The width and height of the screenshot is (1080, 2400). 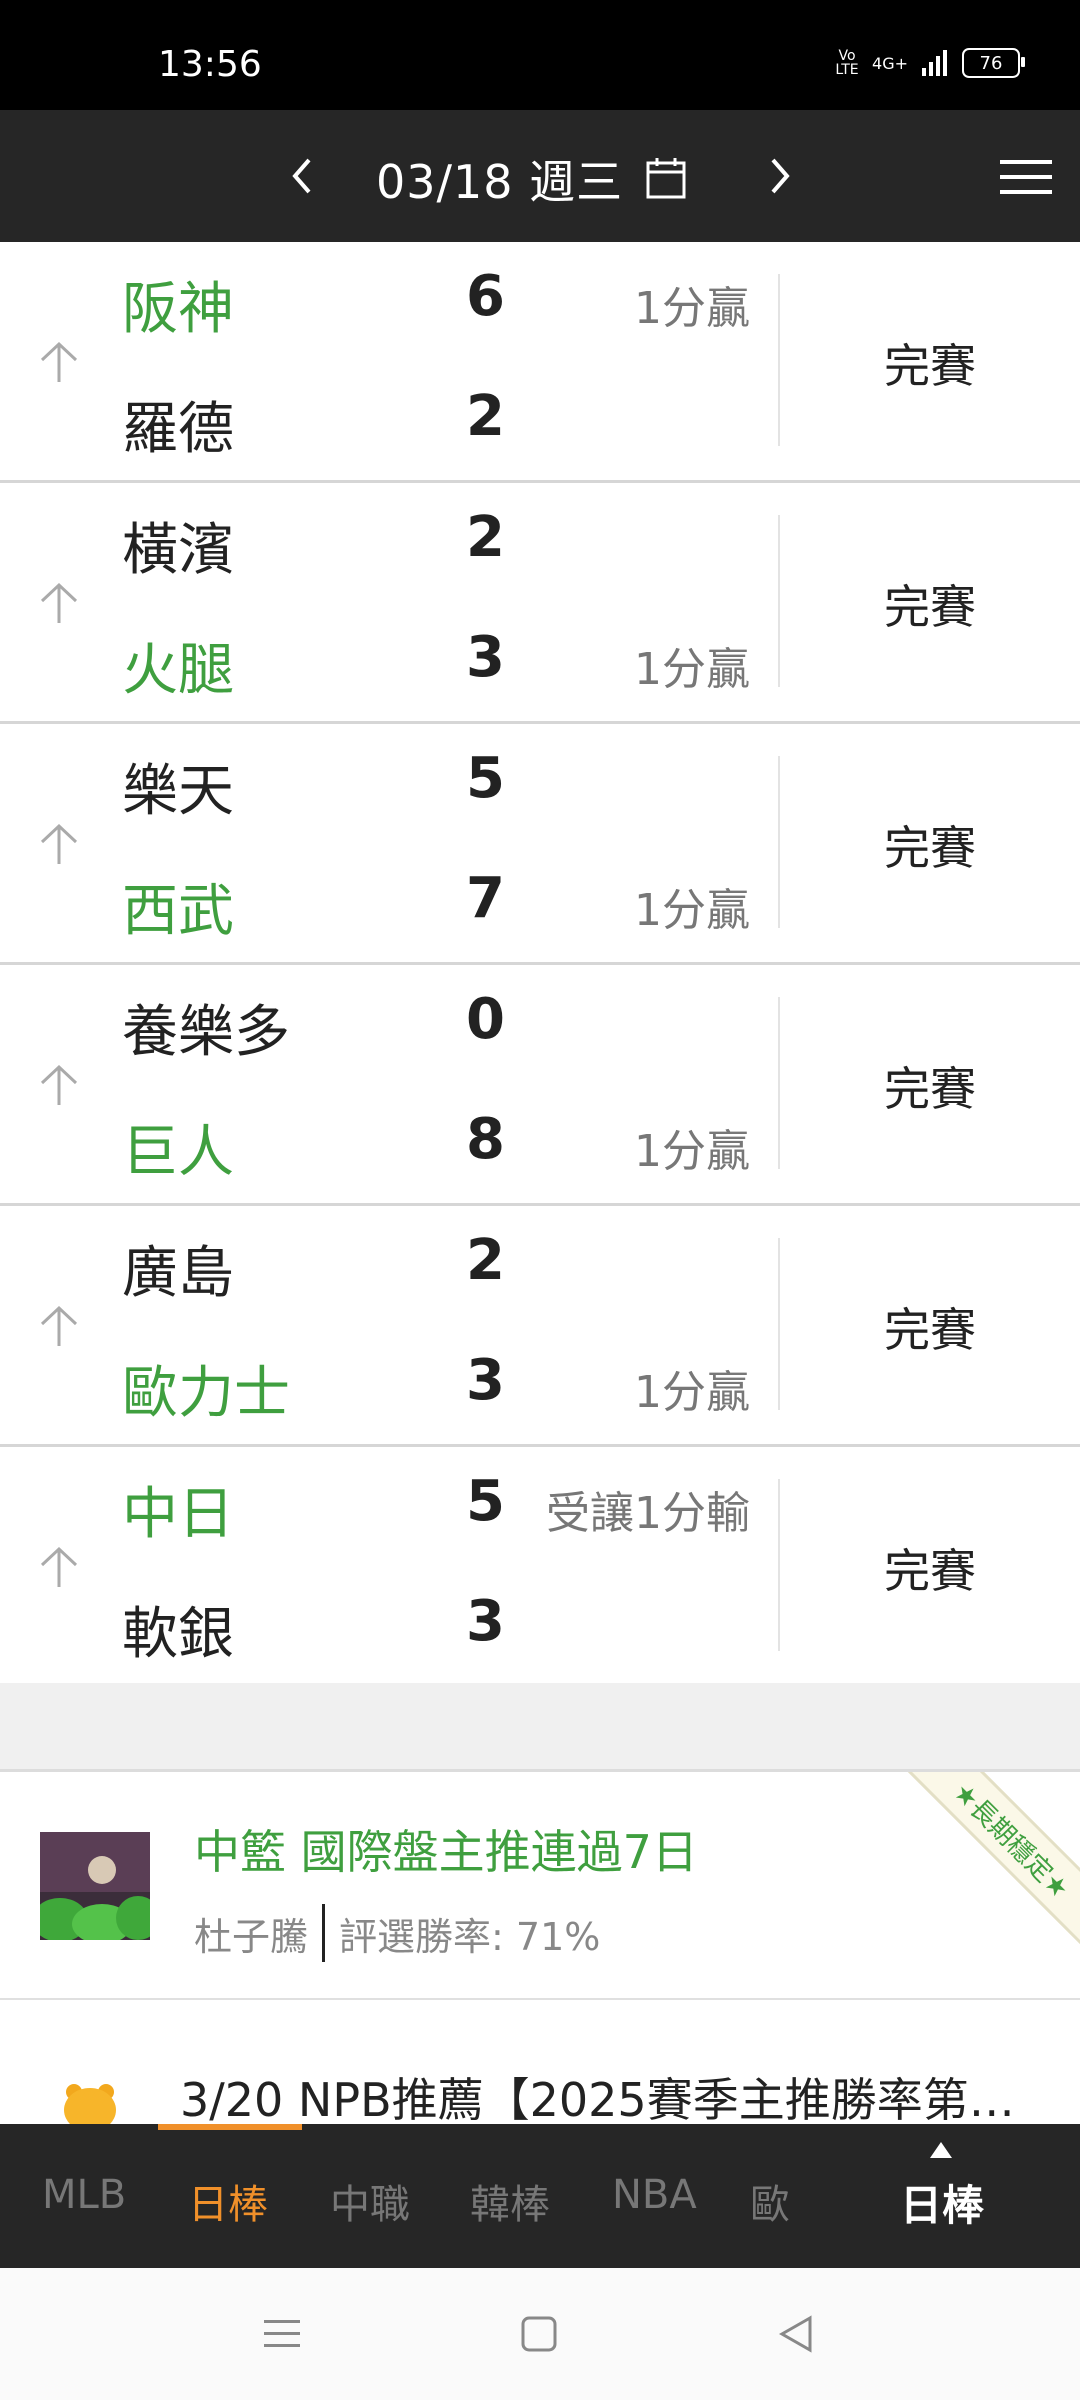 What do you see at coordinates (941, 2150) in the screenshot?
I see `caret-up-icon` at bounding box center [941, 2150].